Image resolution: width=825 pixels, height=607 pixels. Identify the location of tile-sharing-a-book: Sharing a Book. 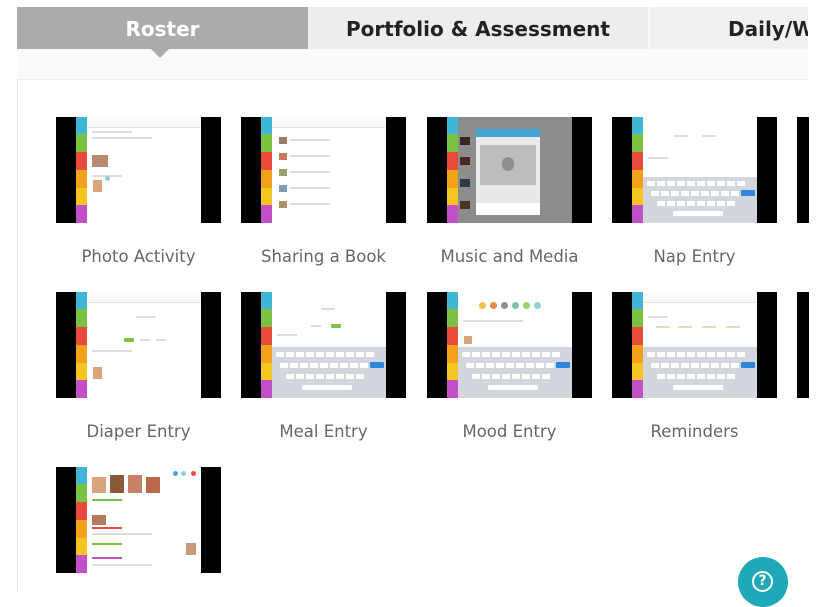
(323, 191).